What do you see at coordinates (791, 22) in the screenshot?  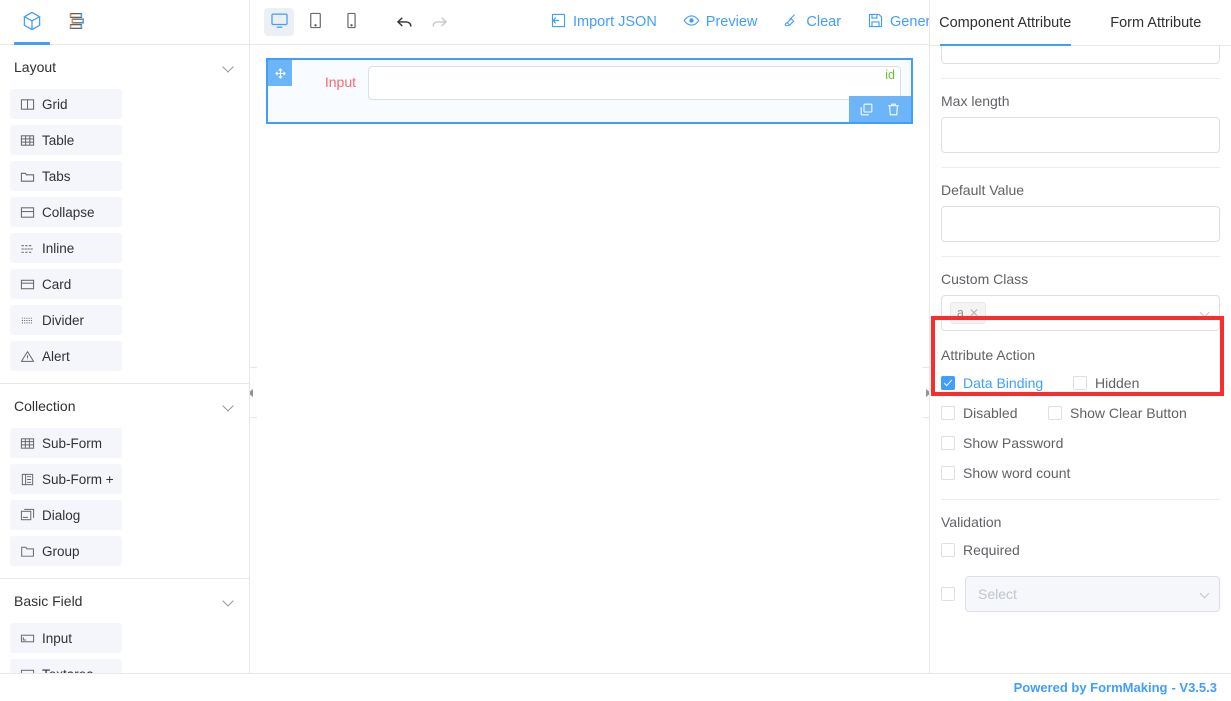 I see `broom-icon` at bounding box center [791, 22].